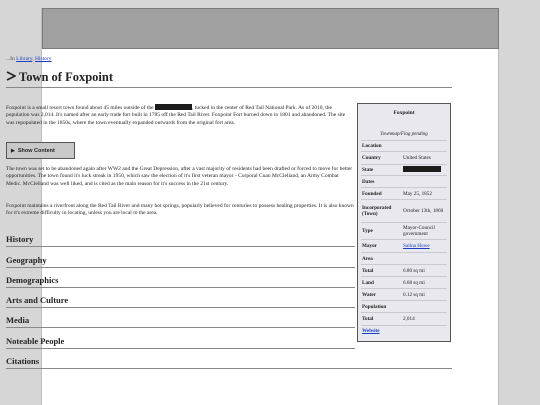  Describe the element at coordinates (404, 181) in the screenshot. I see `infobox-header-dates: Dates` at that location.